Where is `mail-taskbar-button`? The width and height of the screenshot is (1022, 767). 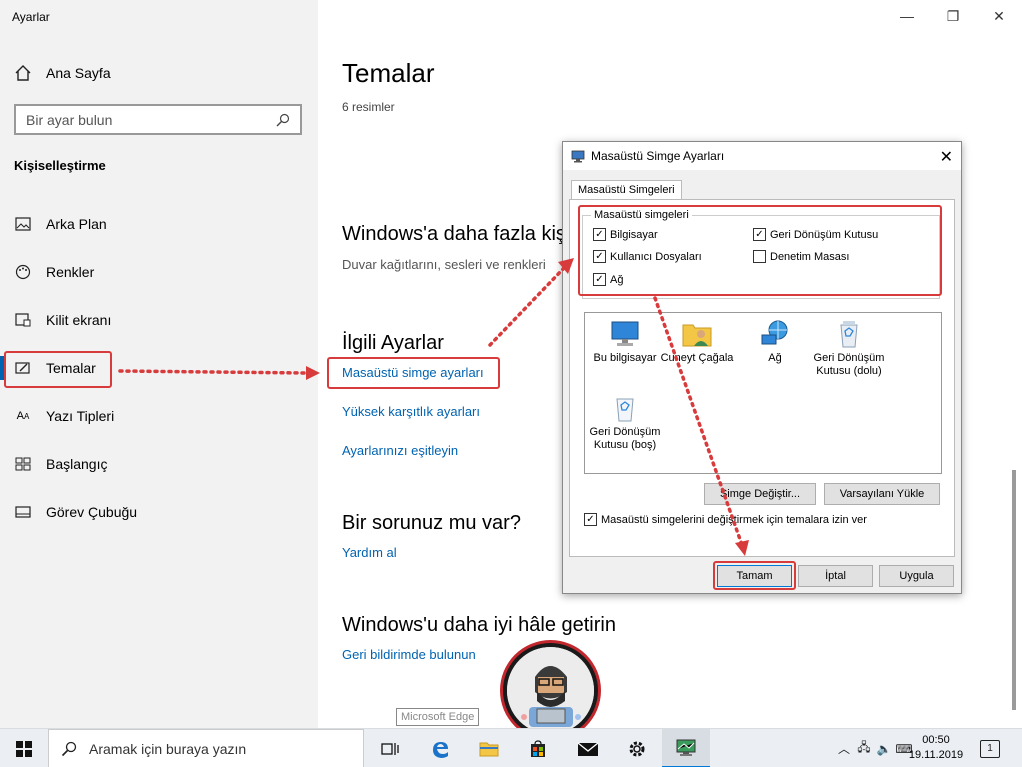
mail-taskbar-button is located at coordinates (588, 748).